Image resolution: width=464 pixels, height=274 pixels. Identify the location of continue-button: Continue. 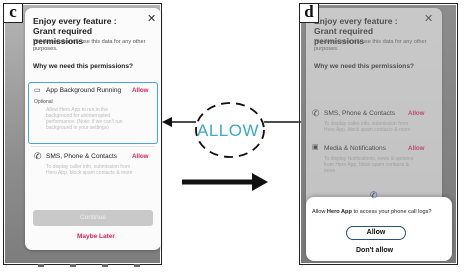
(93, 218).